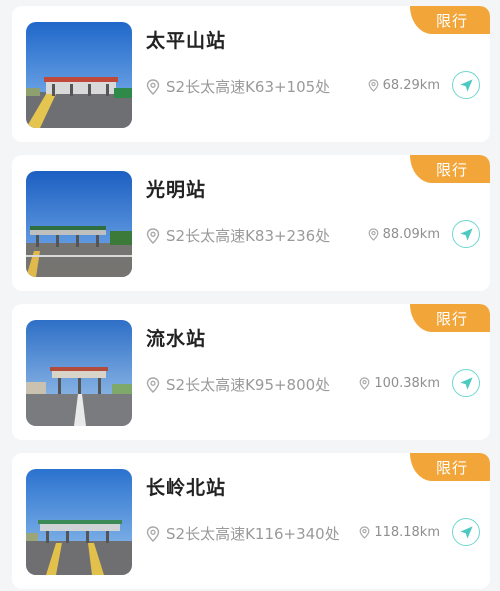  I want to click on station-location: S2长太高速K83+236处, so click(238, 235).